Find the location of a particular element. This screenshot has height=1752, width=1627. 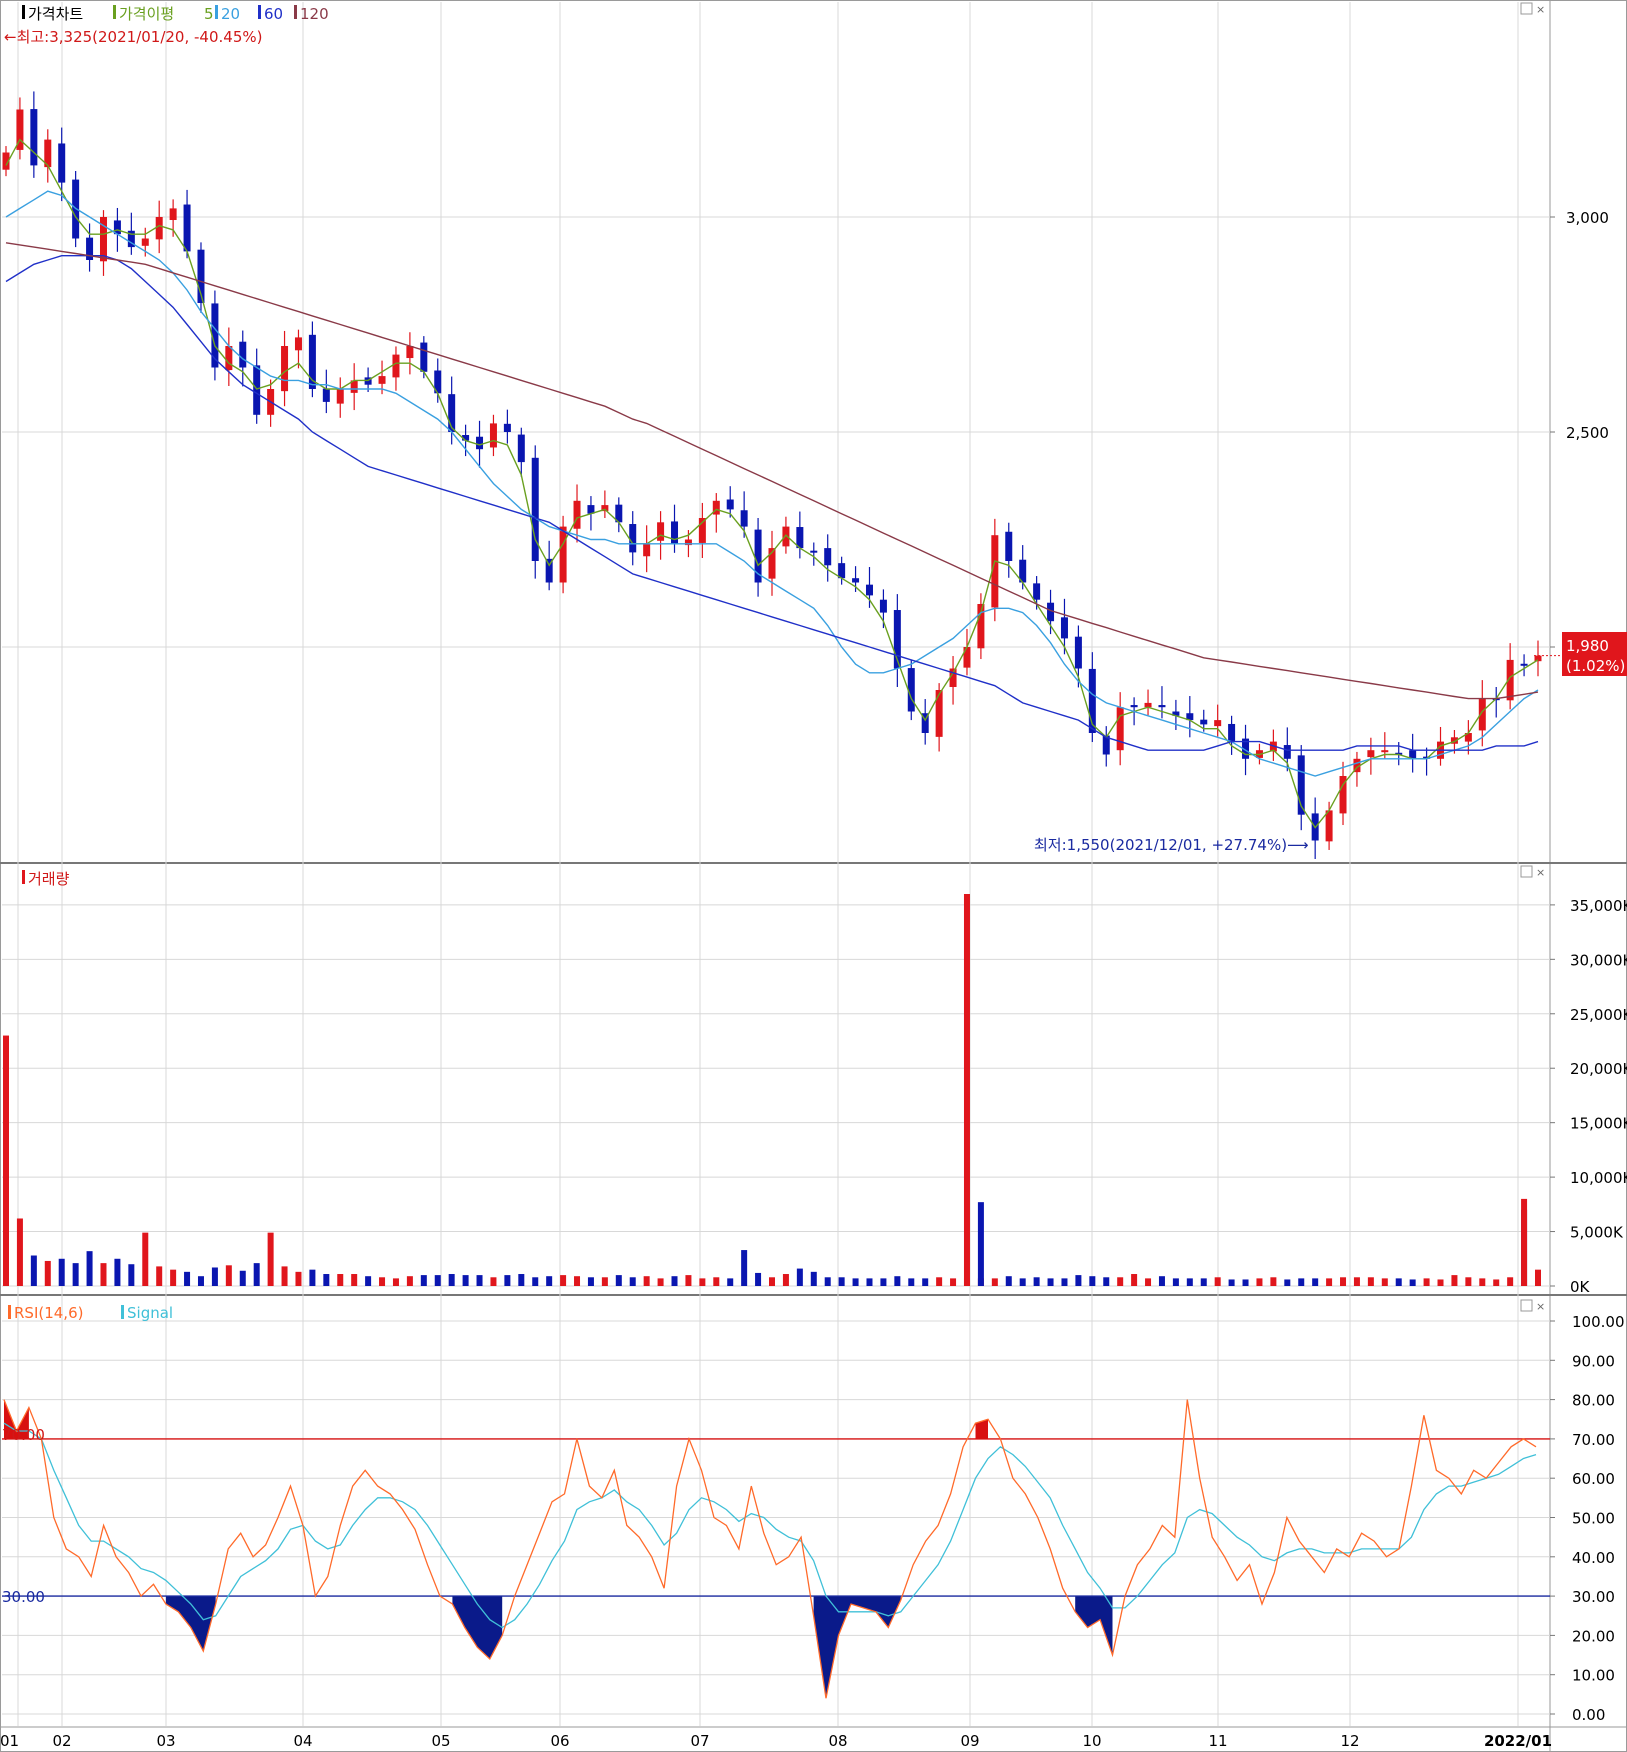

volume-tick-label: 15,000K is located at coordinates (1598, 1124).